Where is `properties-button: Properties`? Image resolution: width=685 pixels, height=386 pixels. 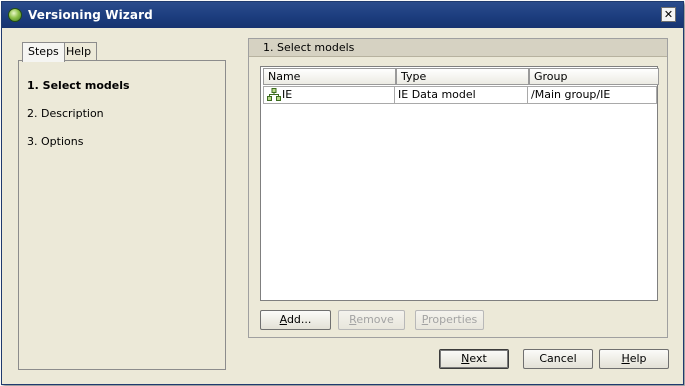
properties-button: Properties is located at coordinates (449, 320).